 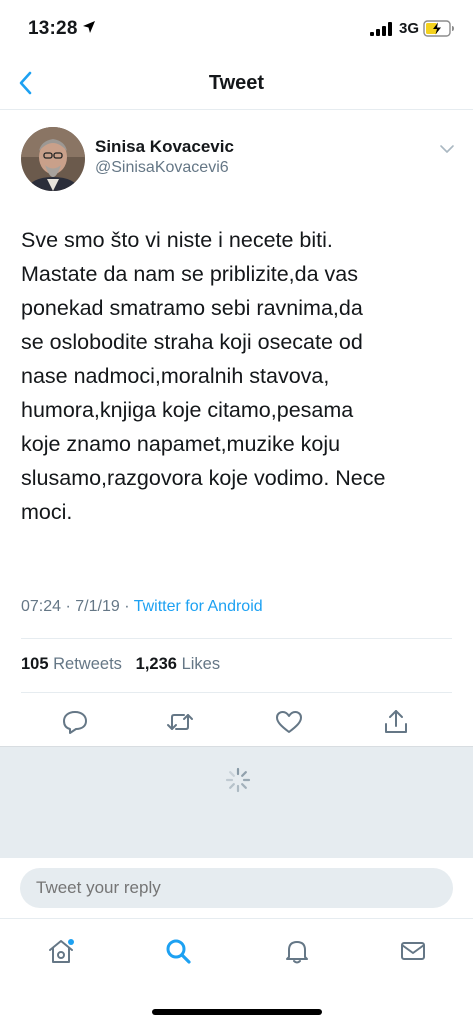 What do you see at coordinates (297, 951) in the screenshot?
I see `notifications-icon` at bounding box center [297, 951].